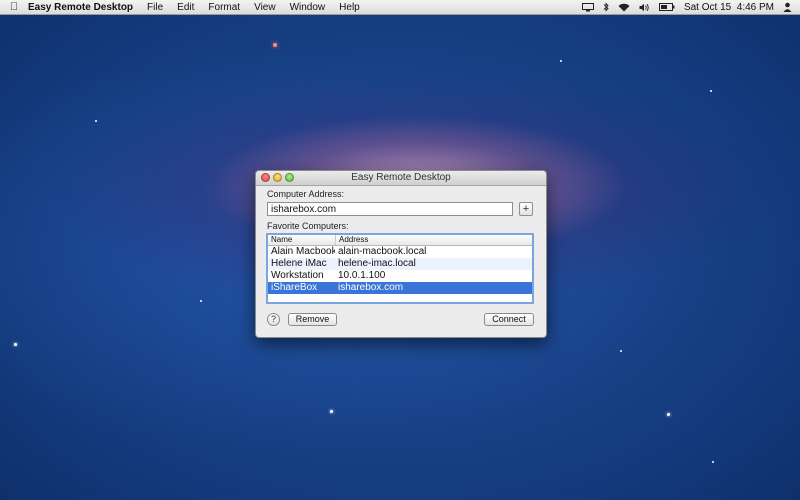  What do you see at coordinates (299, 263) in the screenshot?
I see `row-name: Helene iMac` at bounding box center [299, 263].